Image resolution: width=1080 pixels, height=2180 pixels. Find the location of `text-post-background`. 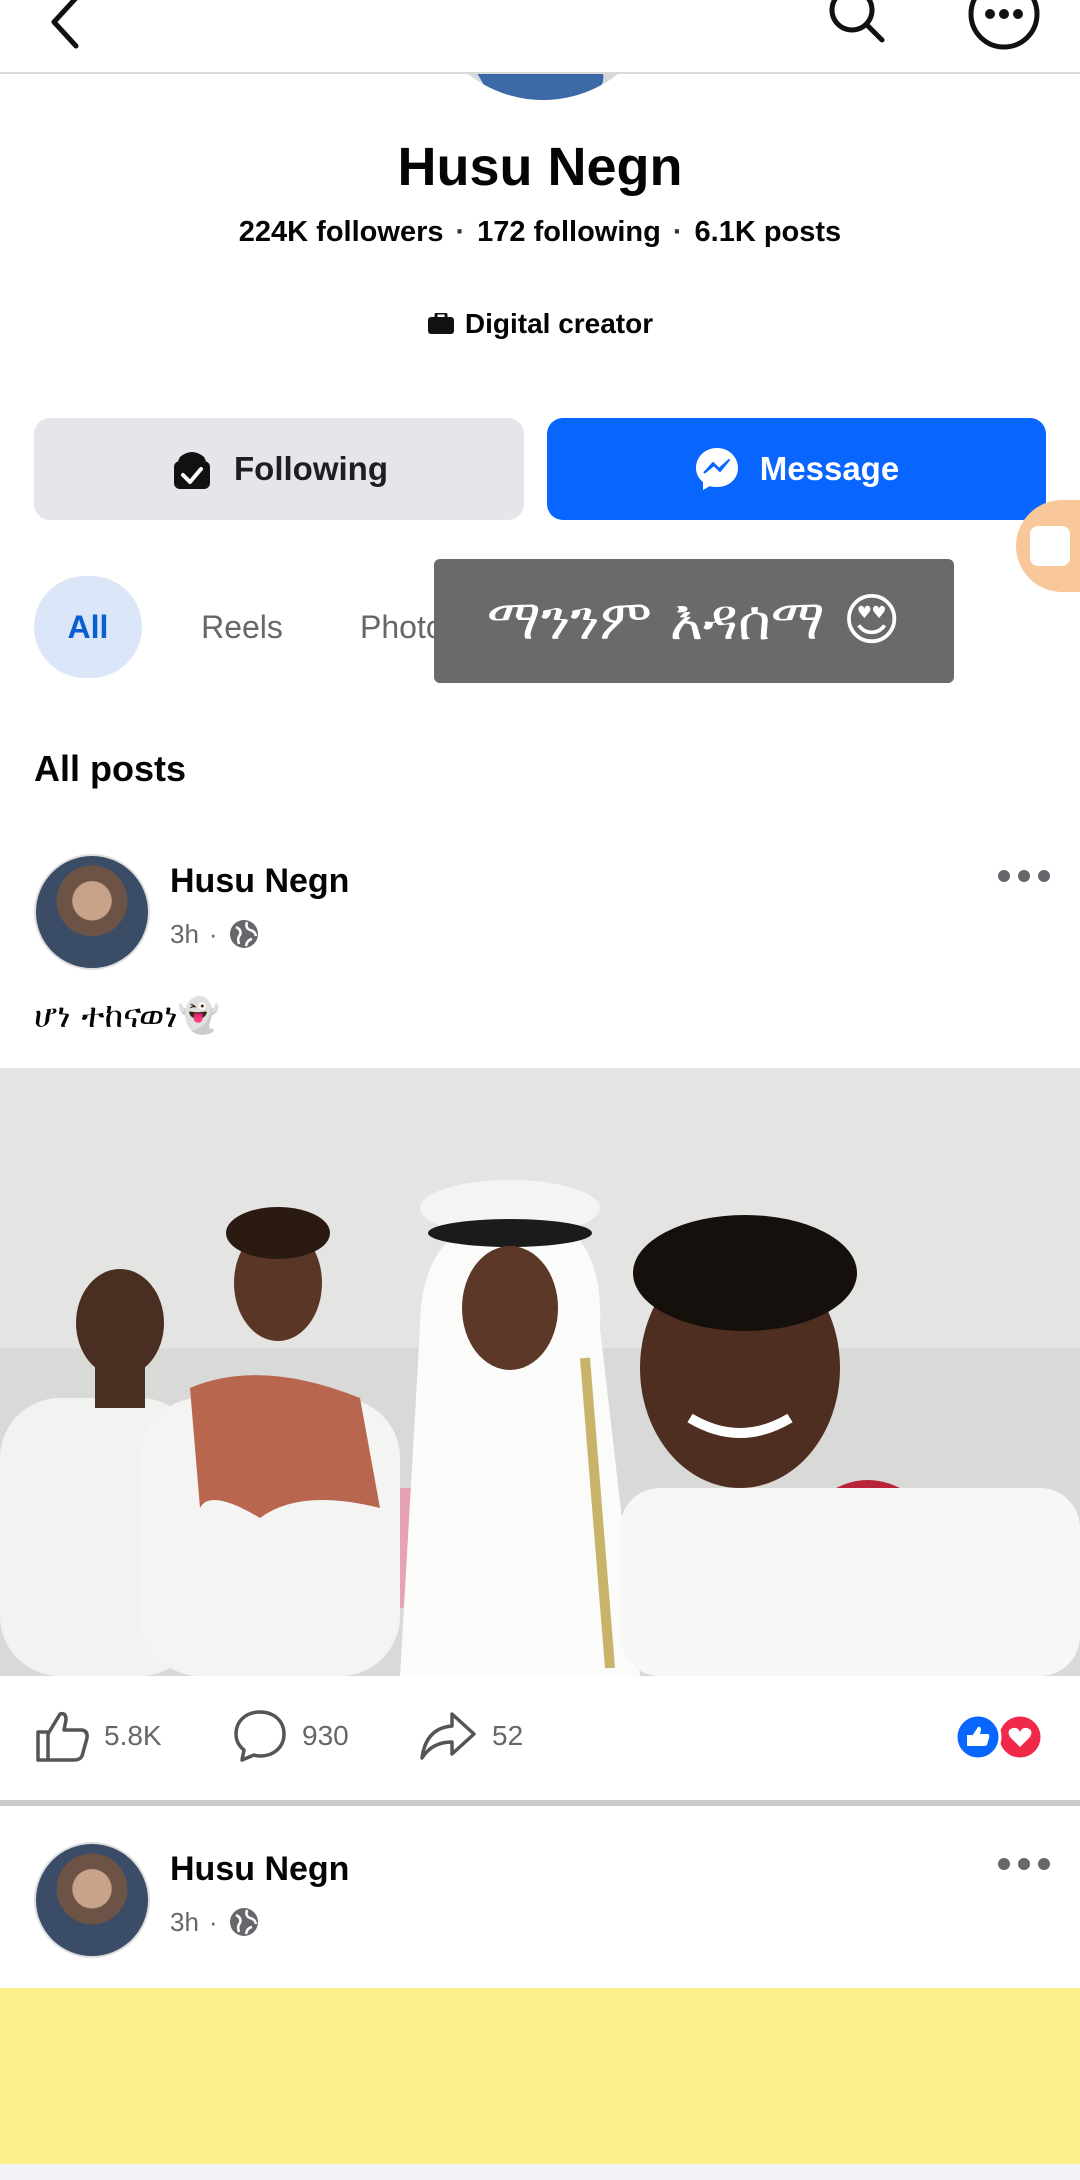

text-post-background is located at coordinates (540, 2076).